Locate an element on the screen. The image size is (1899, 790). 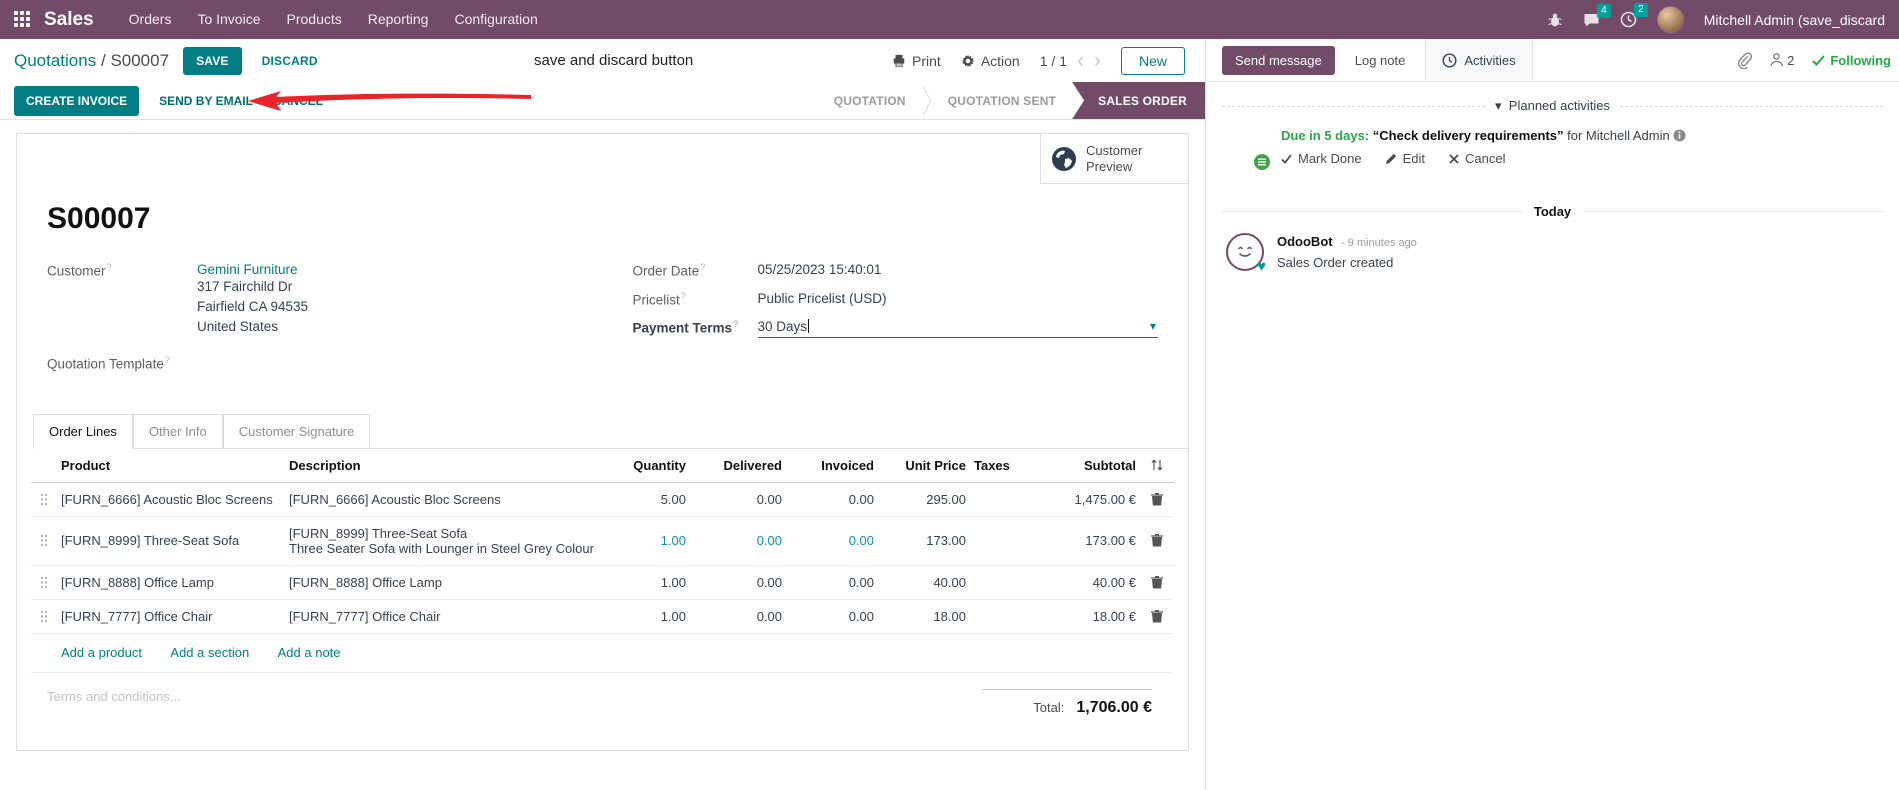
stage-quotation-sent: QUOTATION SENT is located at coordinates (1002, 100).